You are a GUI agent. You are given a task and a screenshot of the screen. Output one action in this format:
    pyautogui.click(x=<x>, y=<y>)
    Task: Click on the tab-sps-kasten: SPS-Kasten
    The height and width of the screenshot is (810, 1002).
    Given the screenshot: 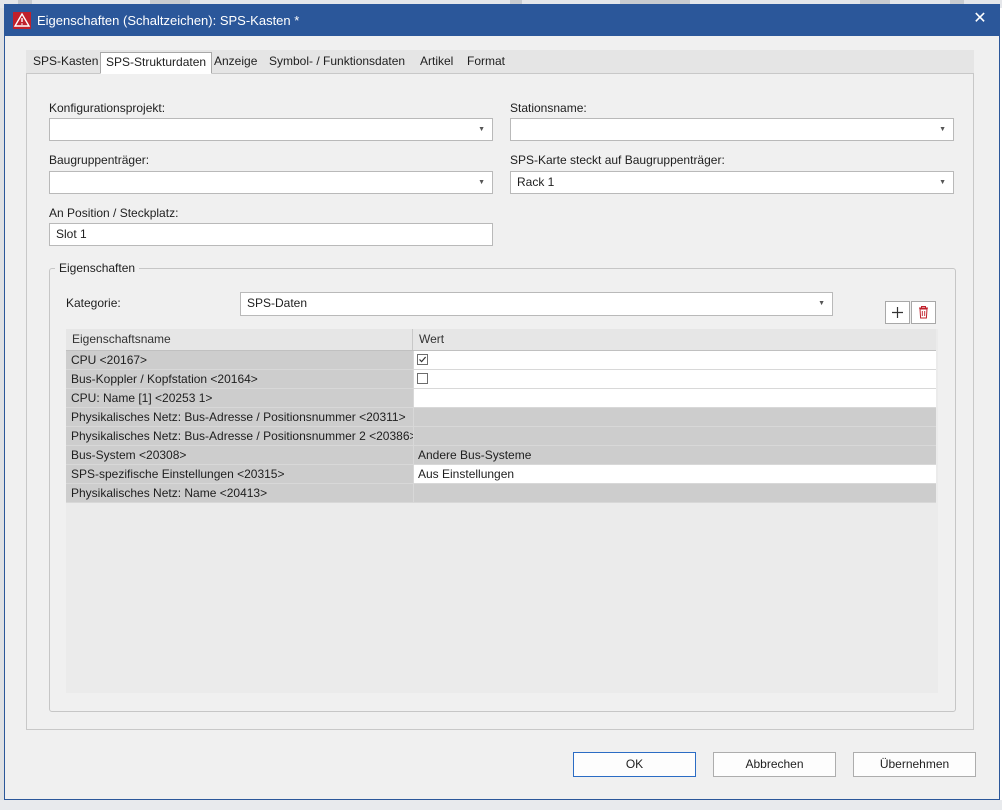 What is the action you would take?
    pyautogui.click(x=65, y=61)
    